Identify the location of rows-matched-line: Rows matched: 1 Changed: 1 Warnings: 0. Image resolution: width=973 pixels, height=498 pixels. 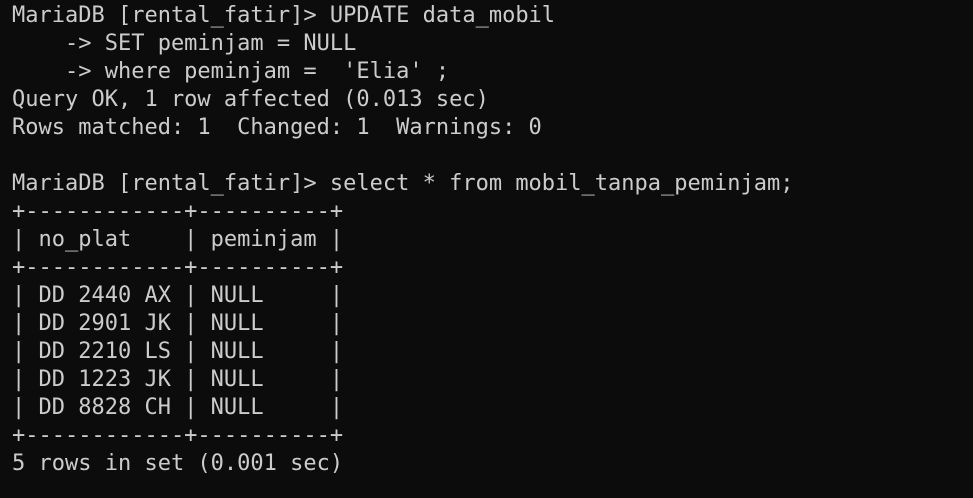
(277, 127).